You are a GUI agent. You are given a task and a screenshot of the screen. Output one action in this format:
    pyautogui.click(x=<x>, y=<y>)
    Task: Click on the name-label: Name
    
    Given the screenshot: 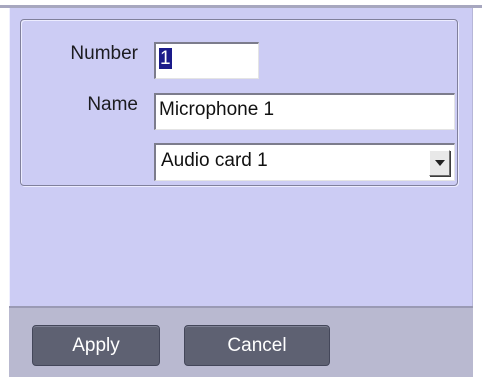 What is the action you would take?
    pyautogui.click(x=112, y=104)
    